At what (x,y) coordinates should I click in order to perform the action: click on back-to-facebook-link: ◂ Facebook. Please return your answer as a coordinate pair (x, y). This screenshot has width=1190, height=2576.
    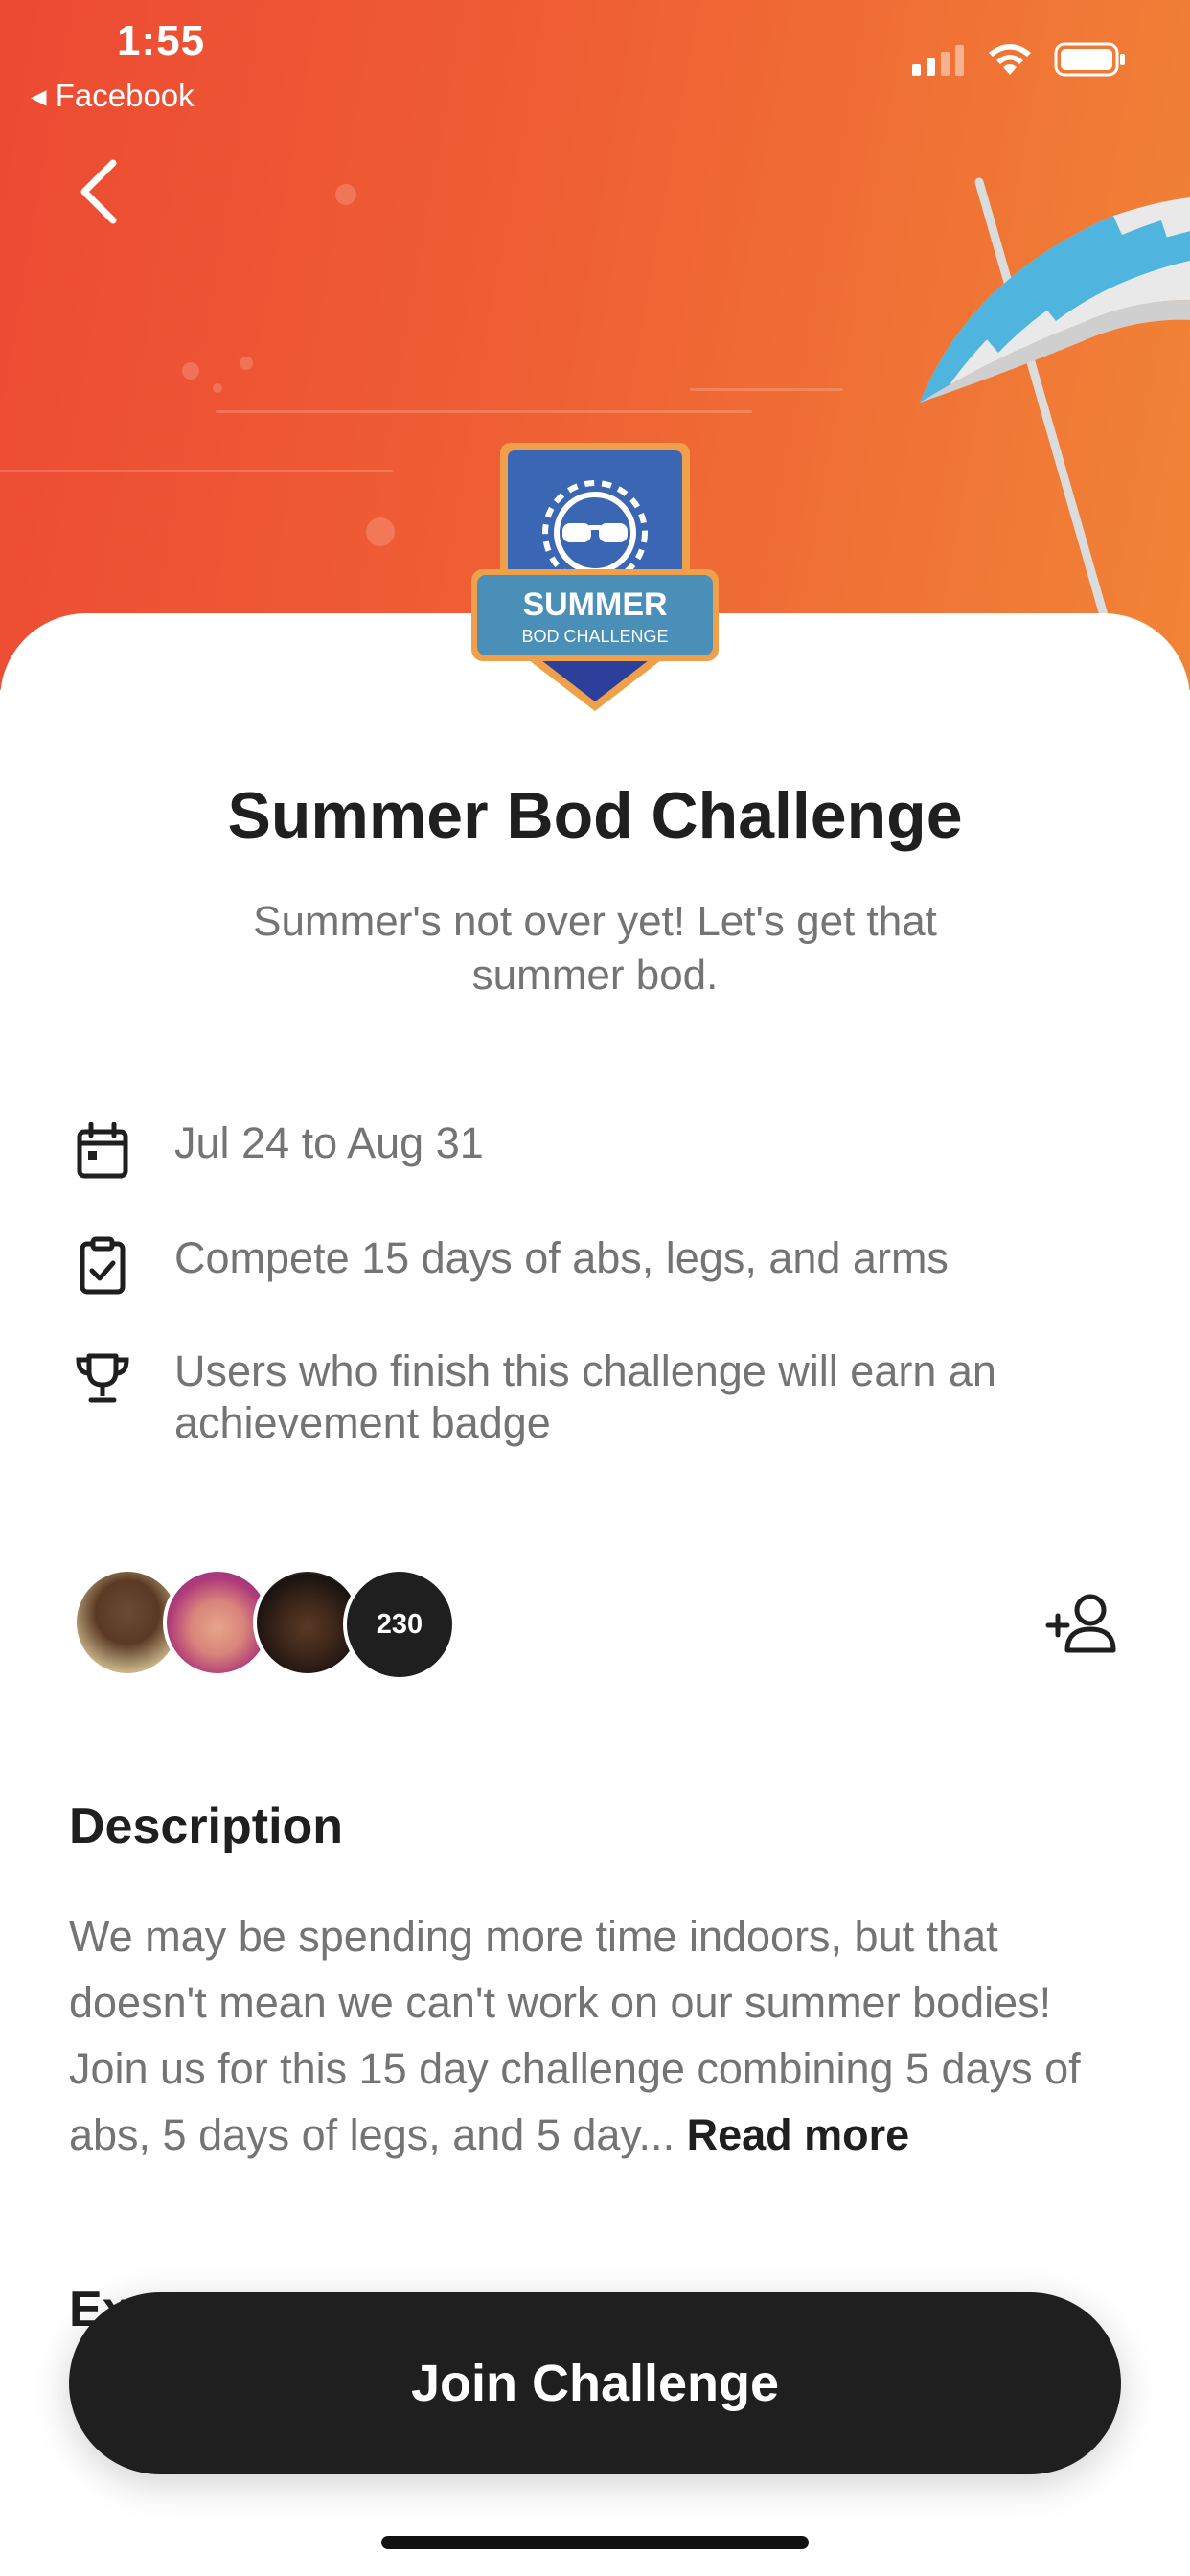
    Looking at the image, I should click on (113, 95).